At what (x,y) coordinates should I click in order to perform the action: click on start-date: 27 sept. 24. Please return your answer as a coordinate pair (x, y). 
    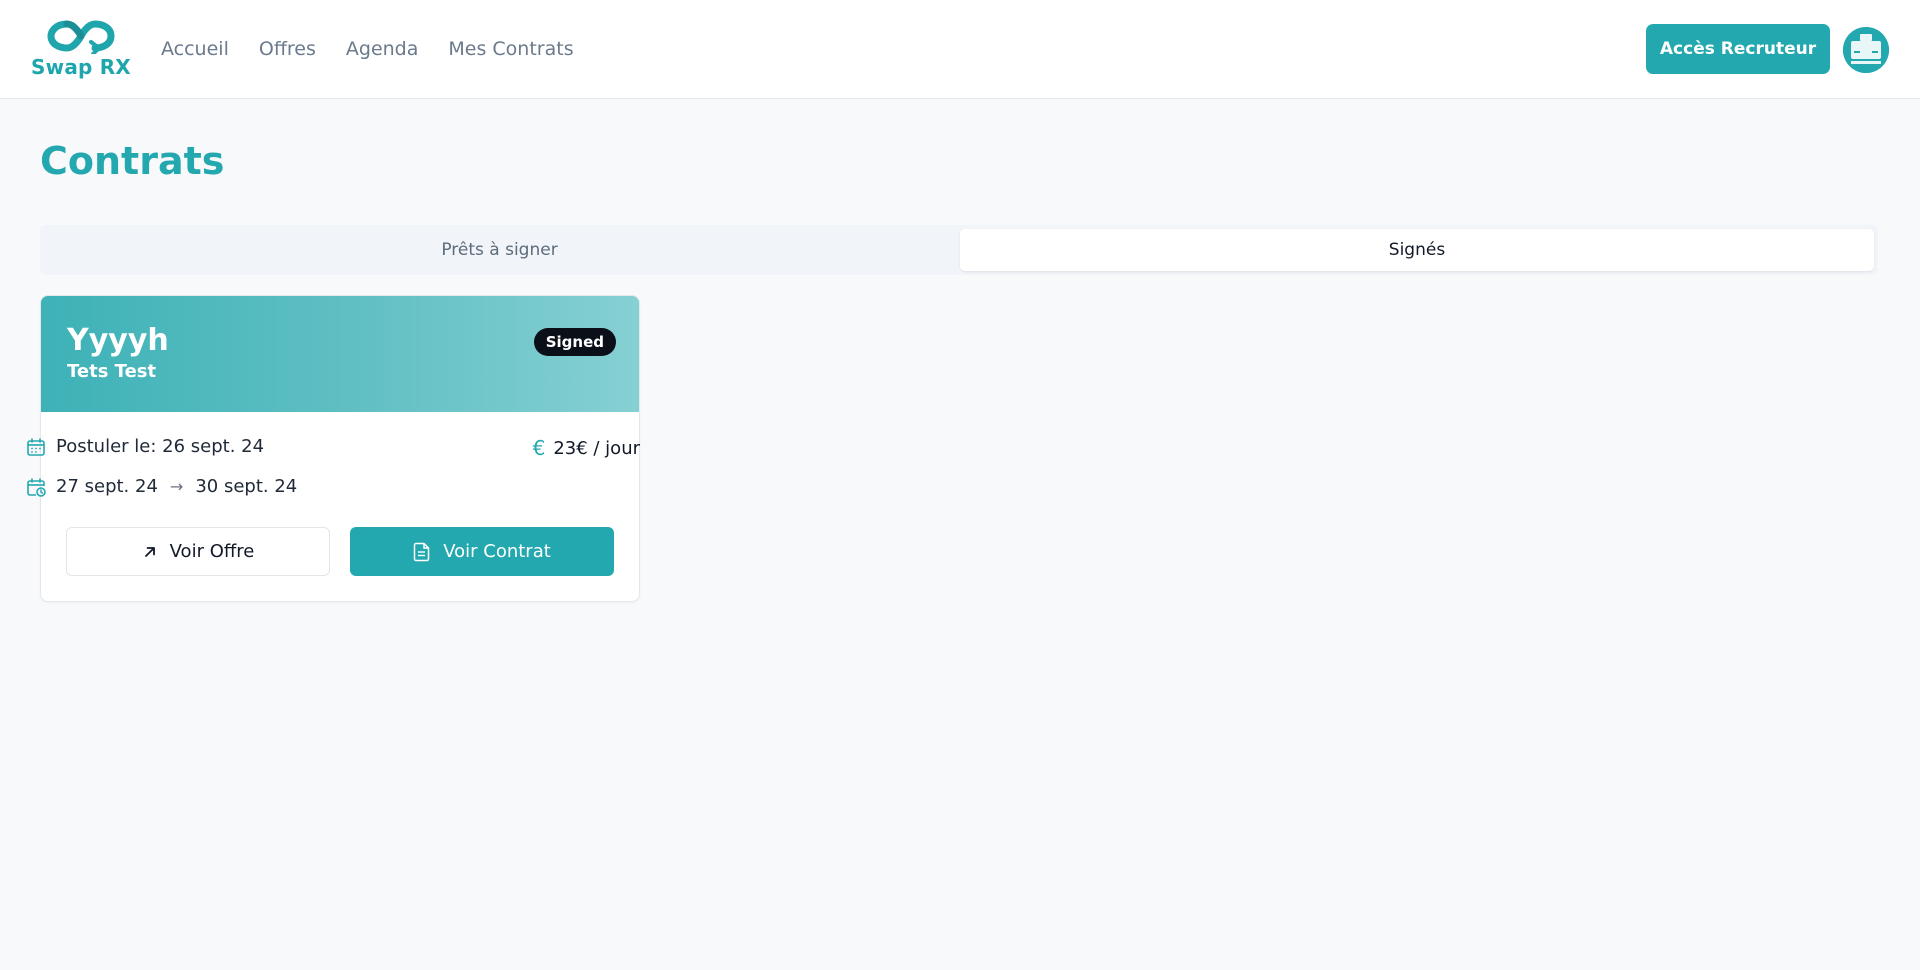
    Looking at the image, I should click on (107, 486).